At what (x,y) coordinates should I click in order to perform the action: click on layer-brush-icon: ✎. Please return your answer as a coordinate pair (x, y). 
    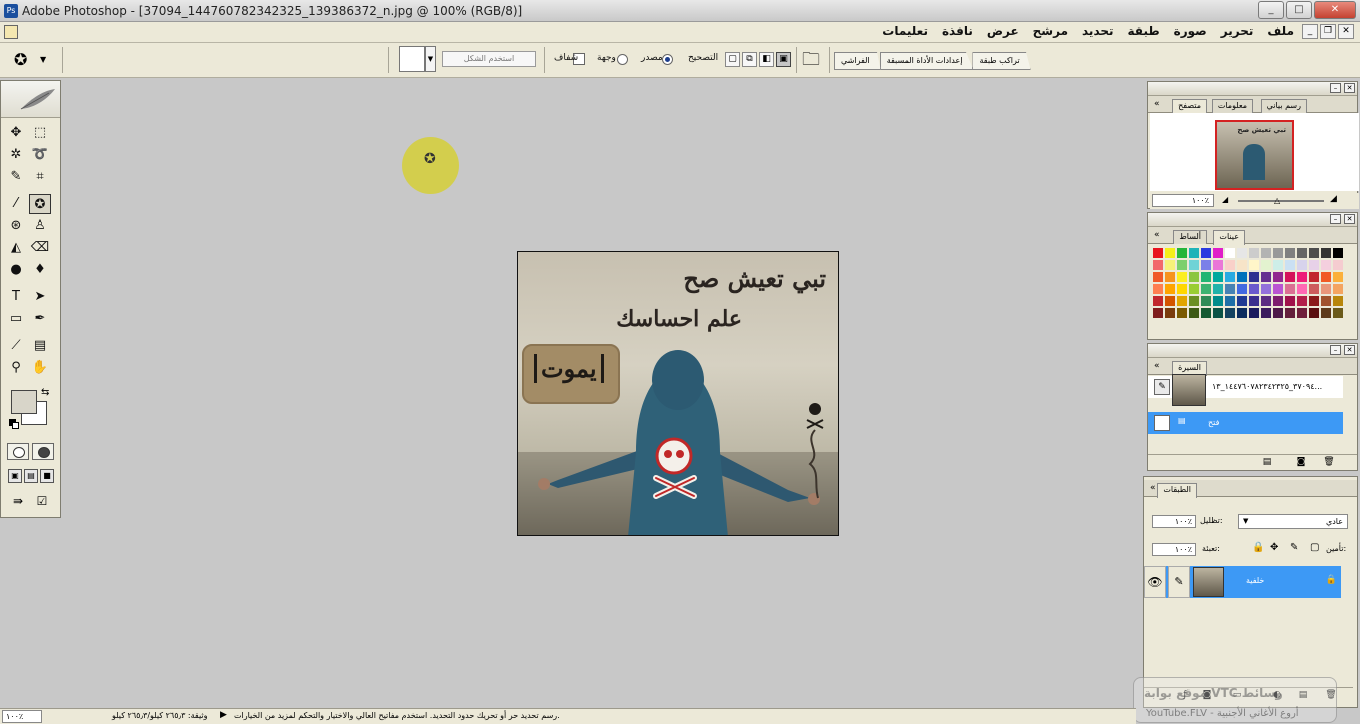
    Looking at the image, I should click on (1179, 582).